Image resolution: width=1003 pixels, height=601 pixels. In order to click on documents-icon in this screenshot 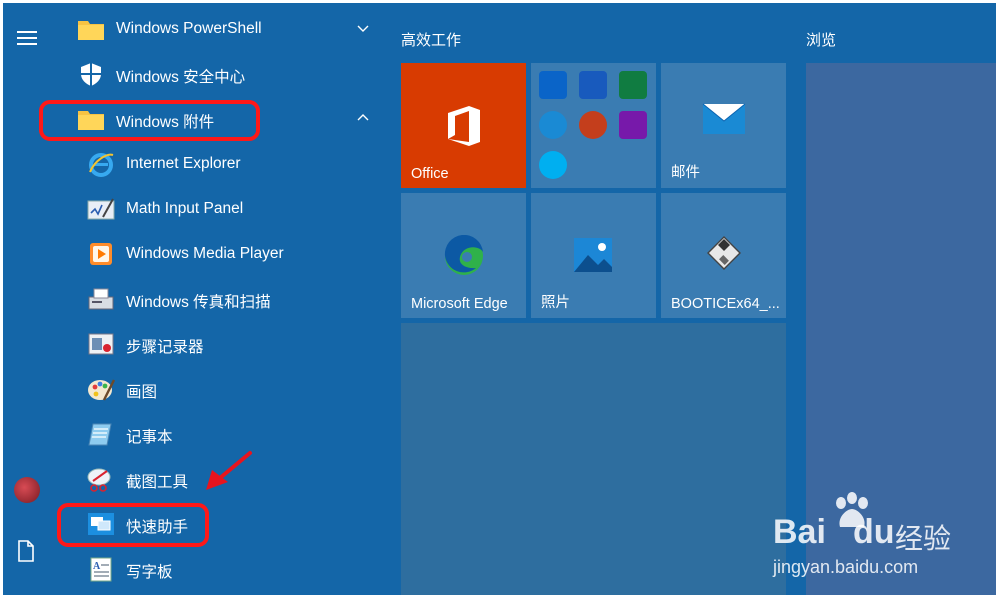, I will do `click(26, 551)`.